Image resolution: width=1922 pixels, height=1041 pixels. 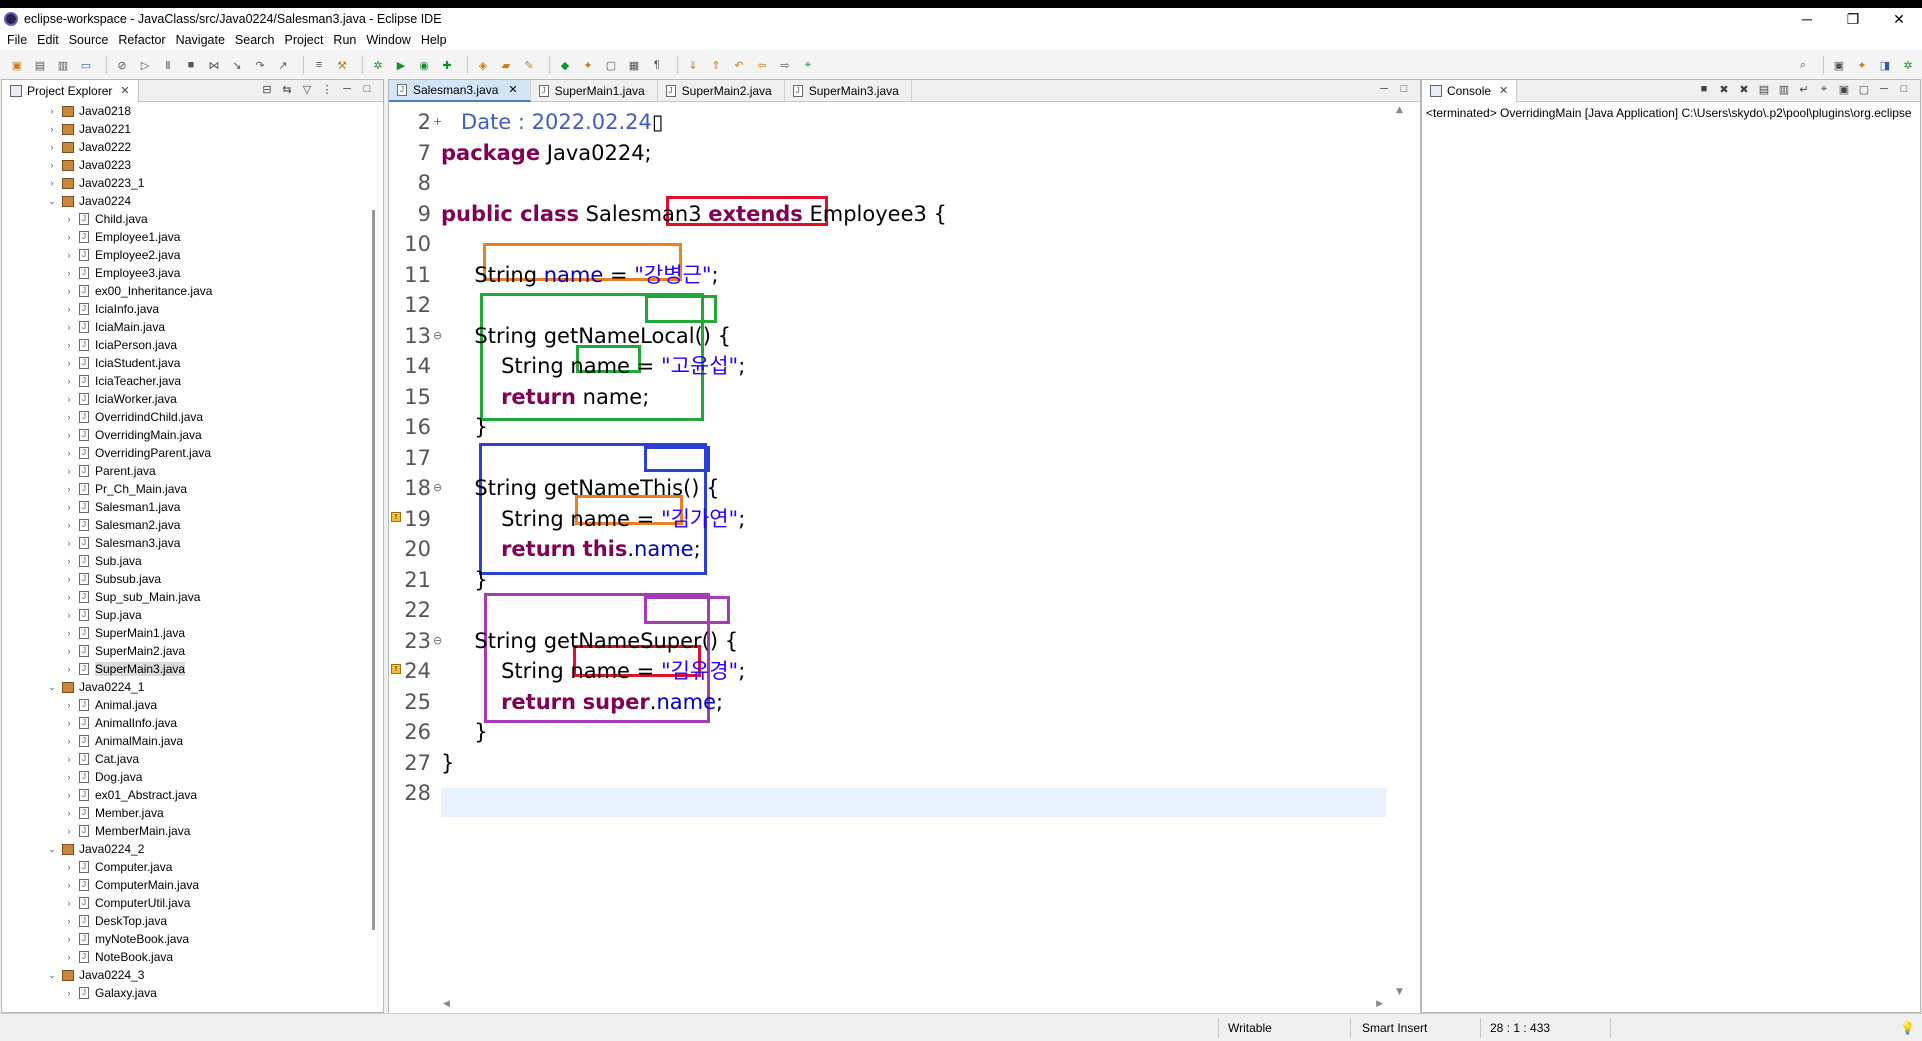 What do you see at coordinates (446, 1004) in the screenshot?
I see `scroll-left-icon: ◀` at bounding box center [446, 1004].